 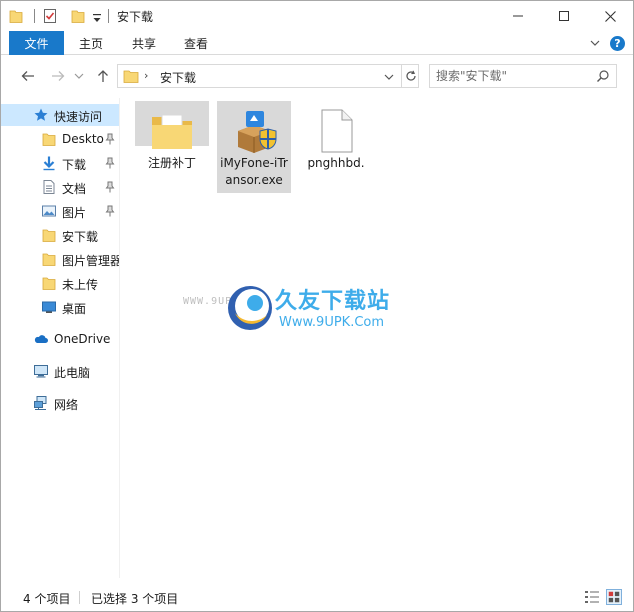 What do you see at coordinates (614, 597) in the screenshot?
I see `large-icons-view-icon` at bounding box center [614, 597].